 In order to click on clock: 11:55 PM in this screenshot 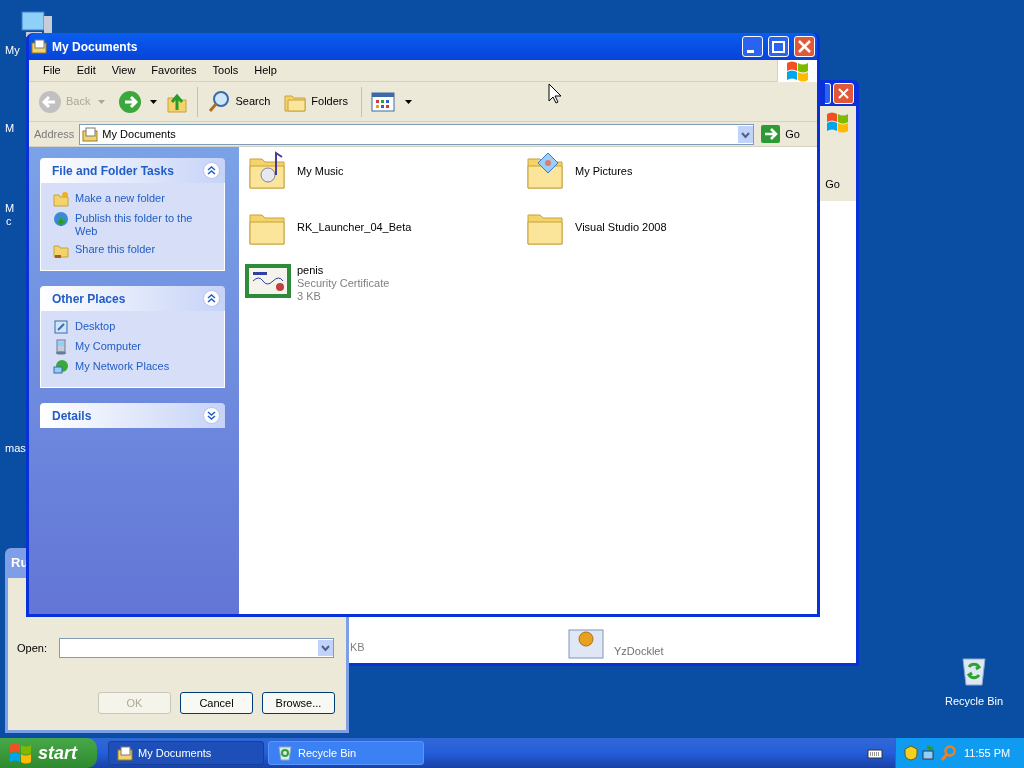, I will do `click(987, 753)`.